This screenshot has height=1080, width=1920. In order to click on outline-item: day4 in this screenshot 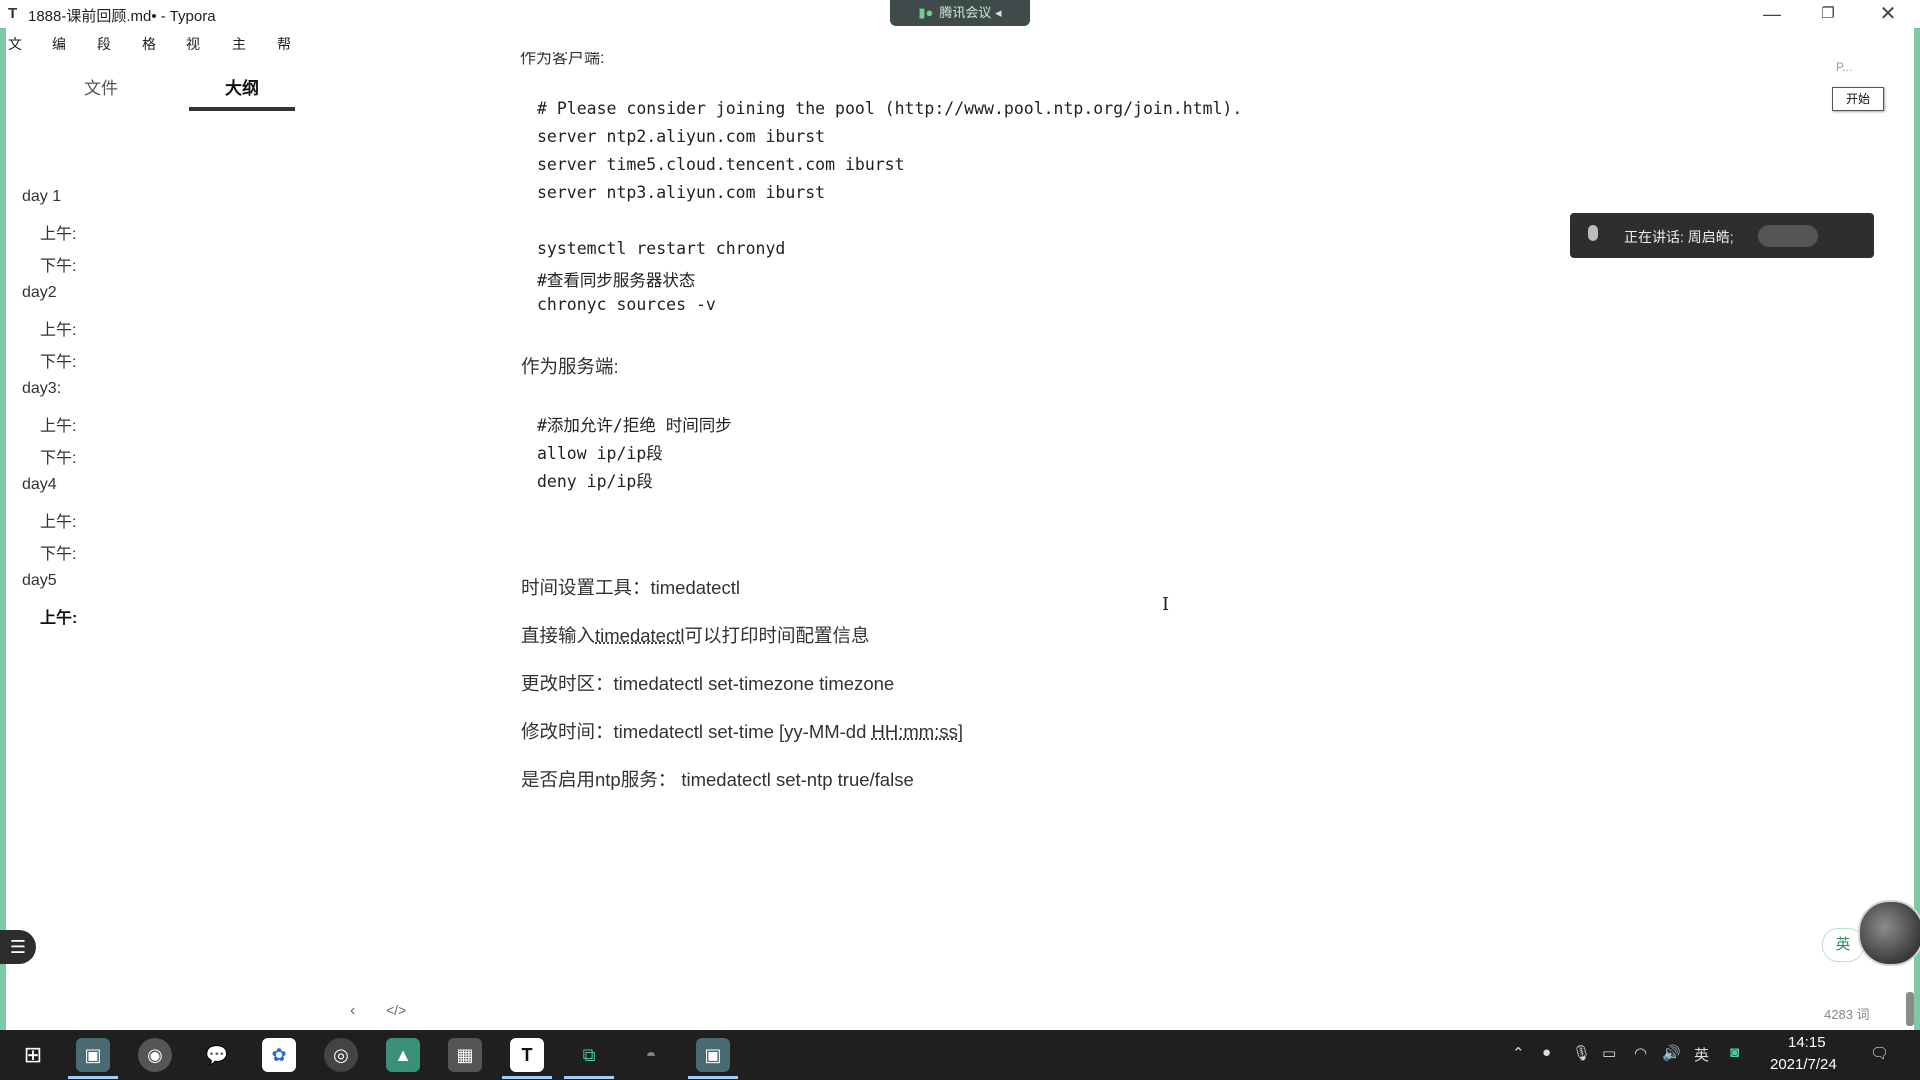, I will do `click(39, 485)`.